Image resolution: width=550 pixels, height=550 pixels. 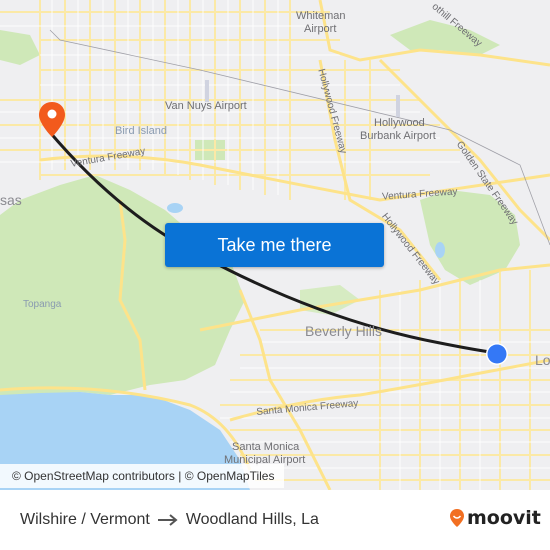 I want to click on map-label-beverly-hills: Beverly Hills, so click(x=344, y=331).